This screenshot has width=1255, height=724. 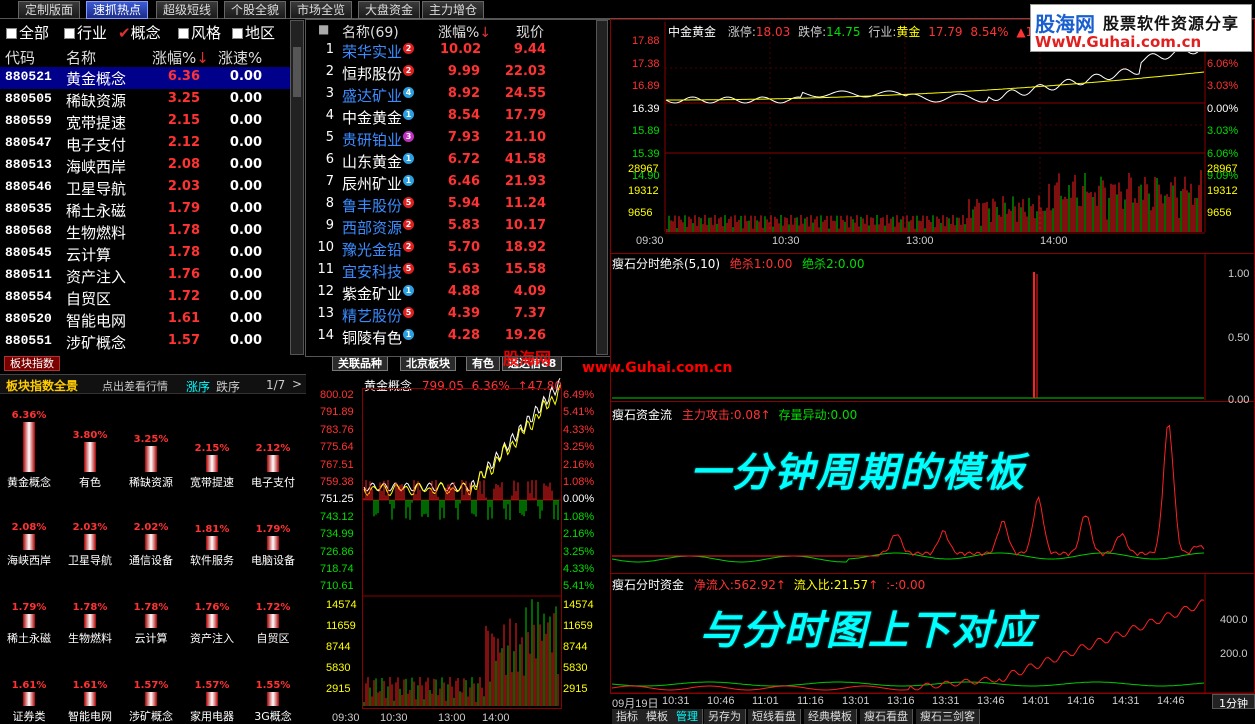 What do you see at coordinates (830, 716) in the screenshot?
I see `bottom-tab-5: 经典模板` at bounding box center [830, 716].